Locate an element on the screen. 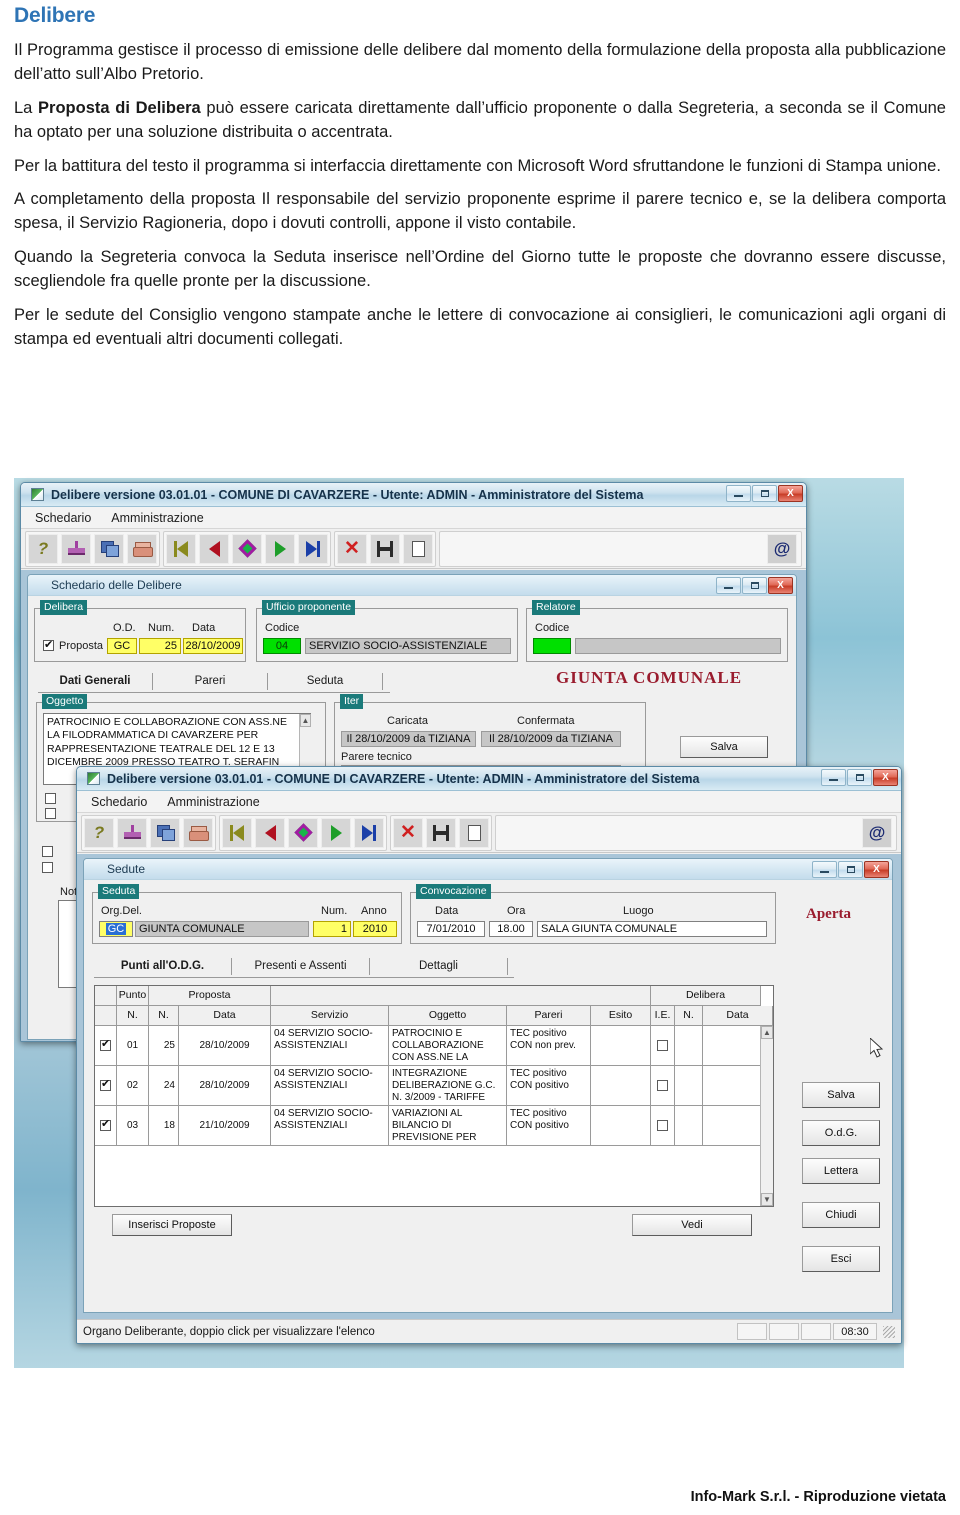 This screenshot has height=1515, width=960. lettera-button: Lettera is located at coordinates (841, 1171).